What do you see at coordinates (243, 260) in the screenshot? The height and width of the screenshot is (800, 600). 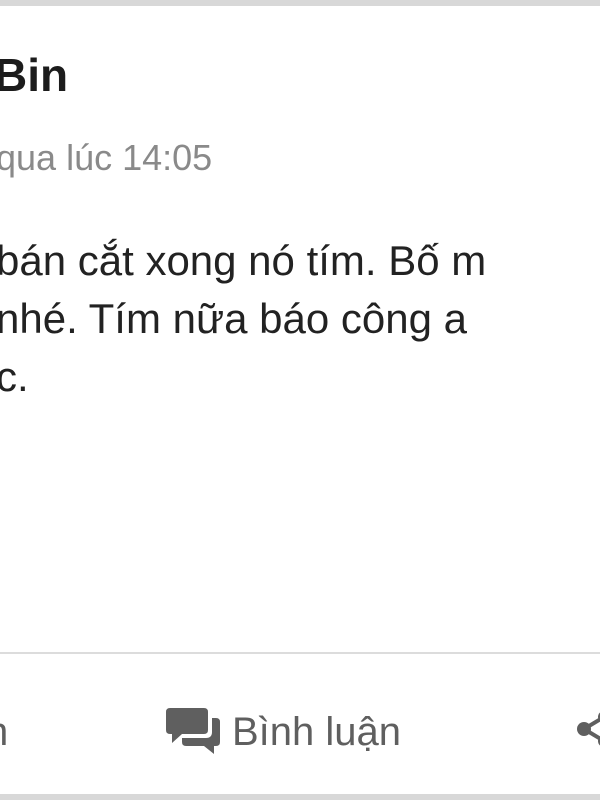 I see `post-body-line: bán cắt xong nó tím. Bố m` at bounding box center [243, 260].